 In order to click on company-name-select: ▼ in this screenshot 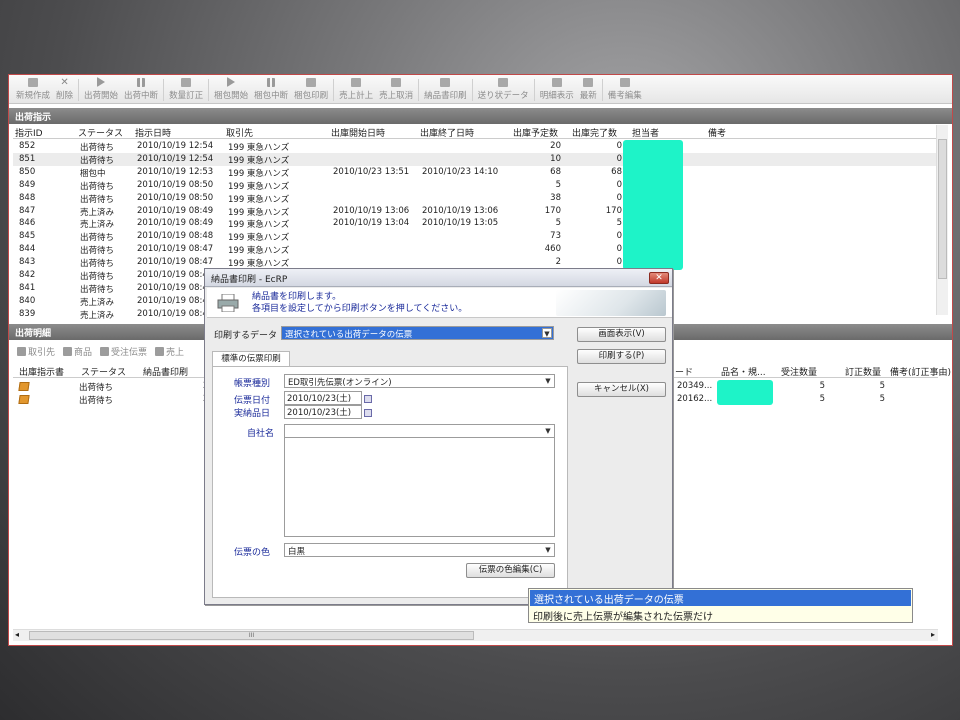, I will do `click(419, 431)`.